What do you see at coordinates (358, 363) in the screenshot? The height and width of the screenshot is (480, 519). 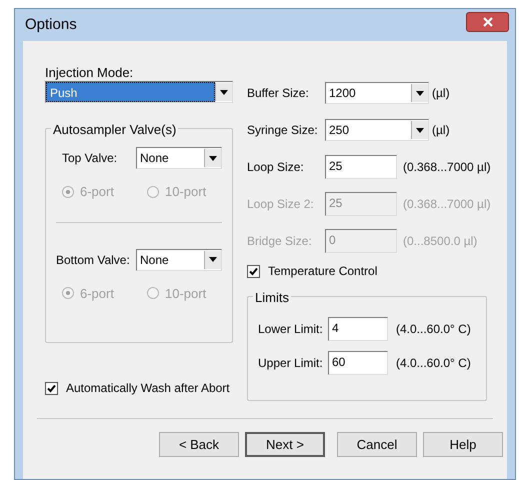 I see `text-field: 60` at bounding box center [358, 363].